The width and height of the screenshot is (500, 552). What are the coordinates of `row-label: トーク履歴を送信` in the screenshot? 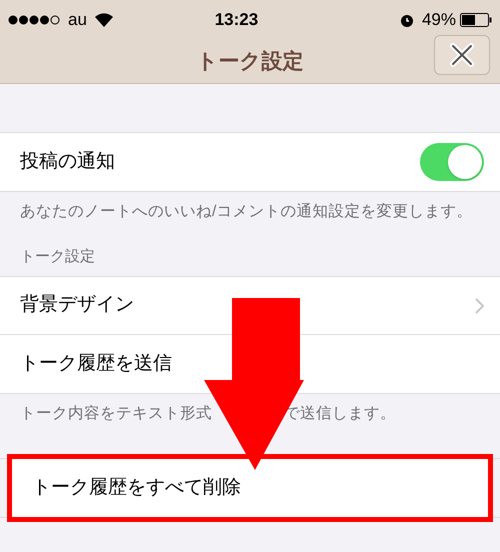 It's located at (96, 364).